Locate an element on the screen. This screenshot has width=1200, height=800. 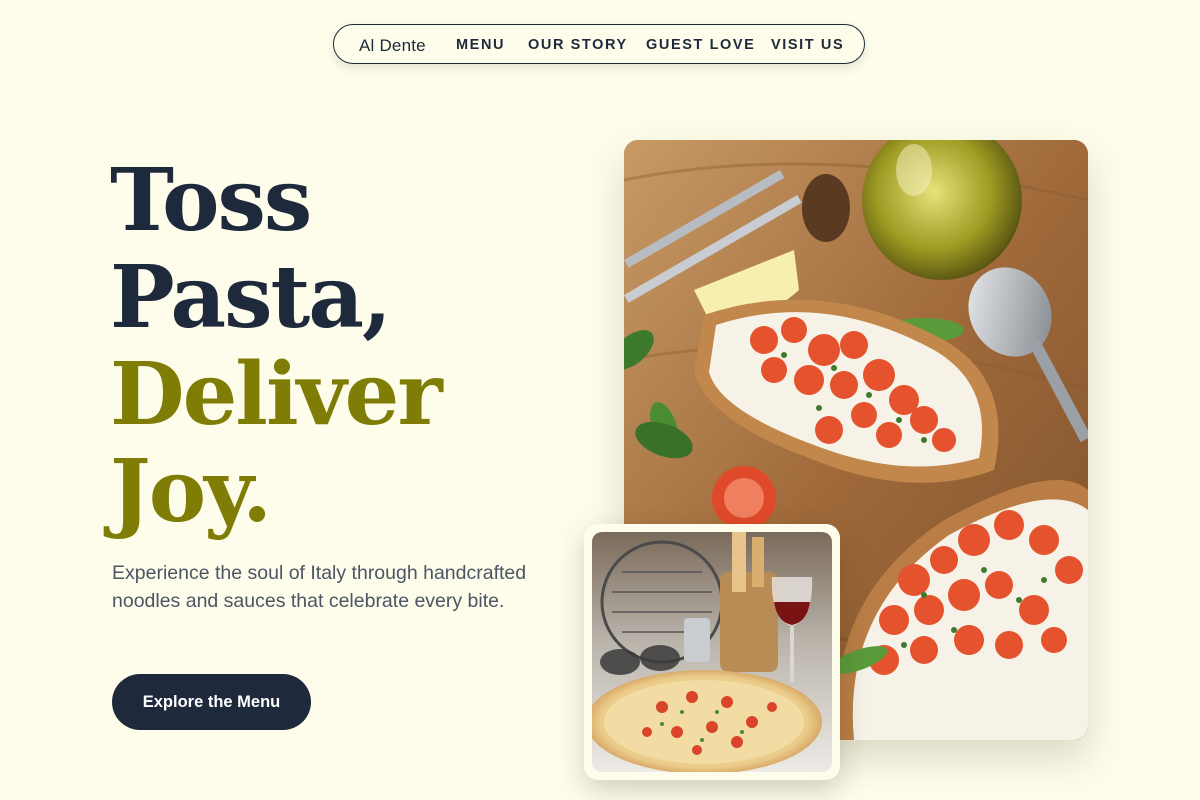
headline-line-3: Deliver is located at coordinates (276, 394).